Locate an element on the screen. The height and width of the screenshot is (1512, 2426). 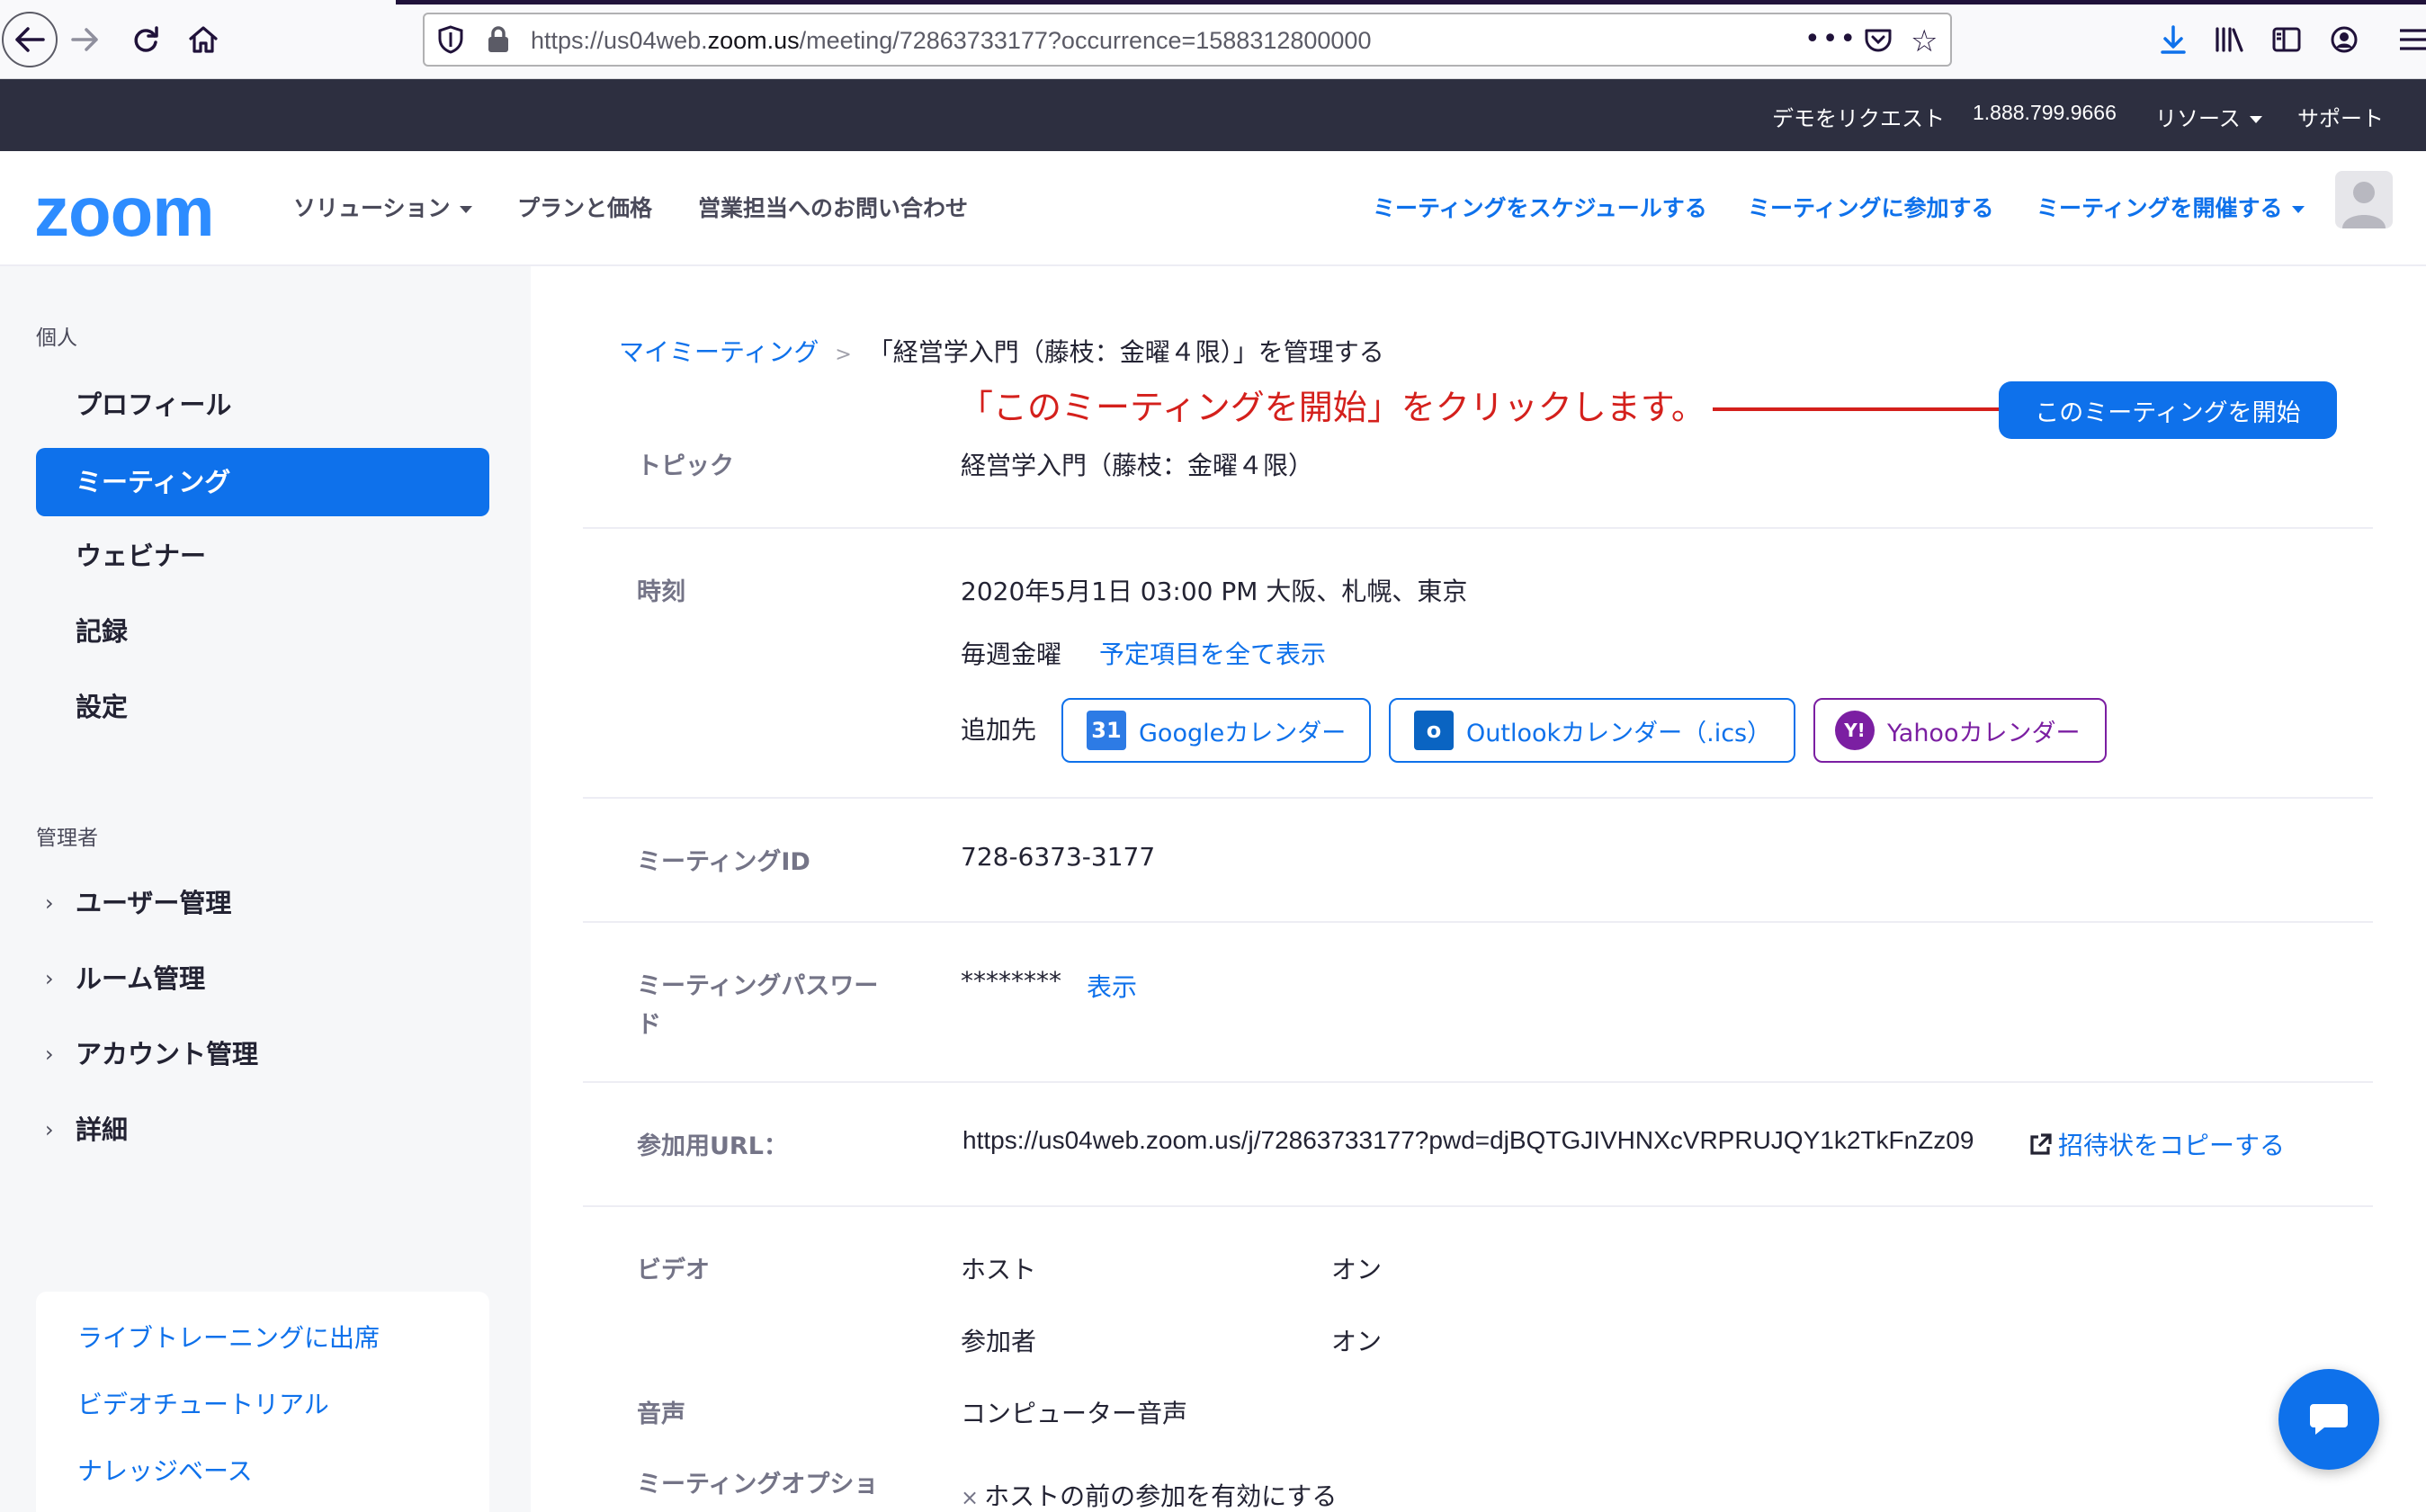
host-meeting-menu: ミーティングを開催する is located at coordinates (2171, 207).